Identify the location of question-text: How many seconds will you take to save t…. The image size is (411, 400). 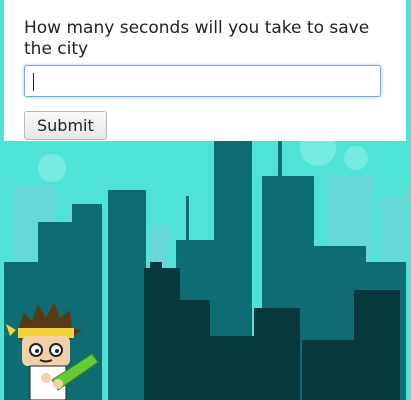
(197, 38).